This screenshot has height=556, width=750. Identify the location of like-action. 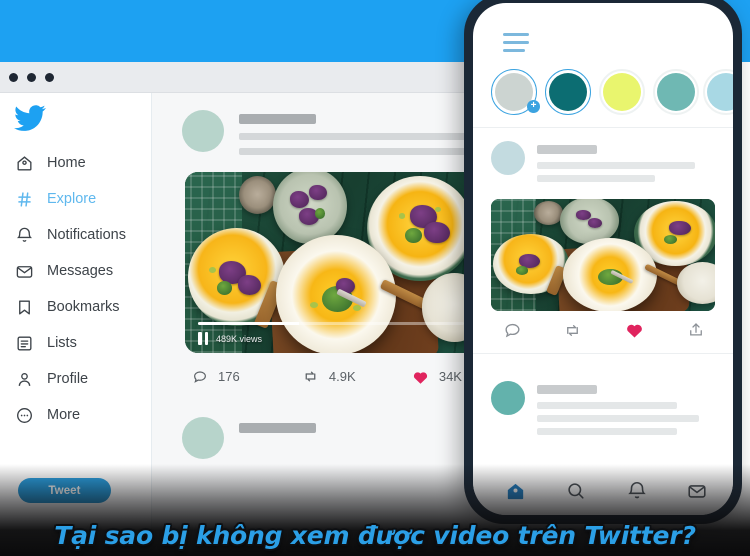
(635, 331).